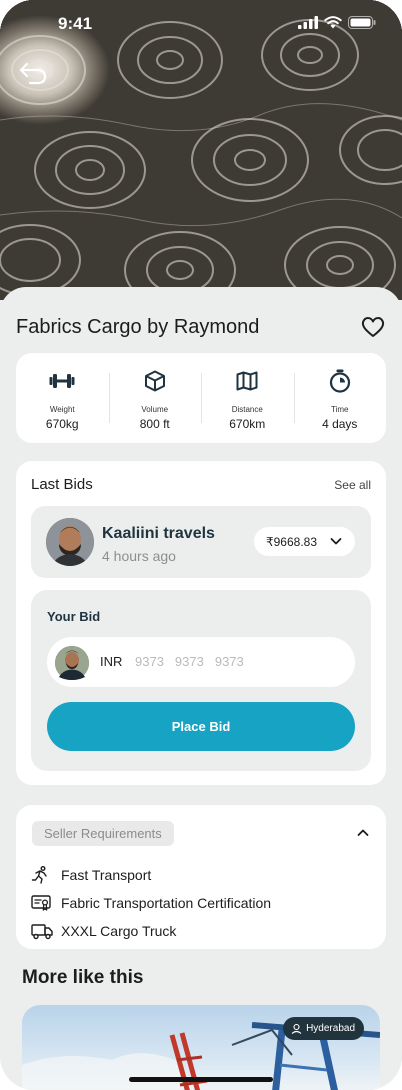 The width and height of the screenshot is (402, 1090). I want to click on product-title: Fabrics Cargo by Raymond, so click(138, 327).